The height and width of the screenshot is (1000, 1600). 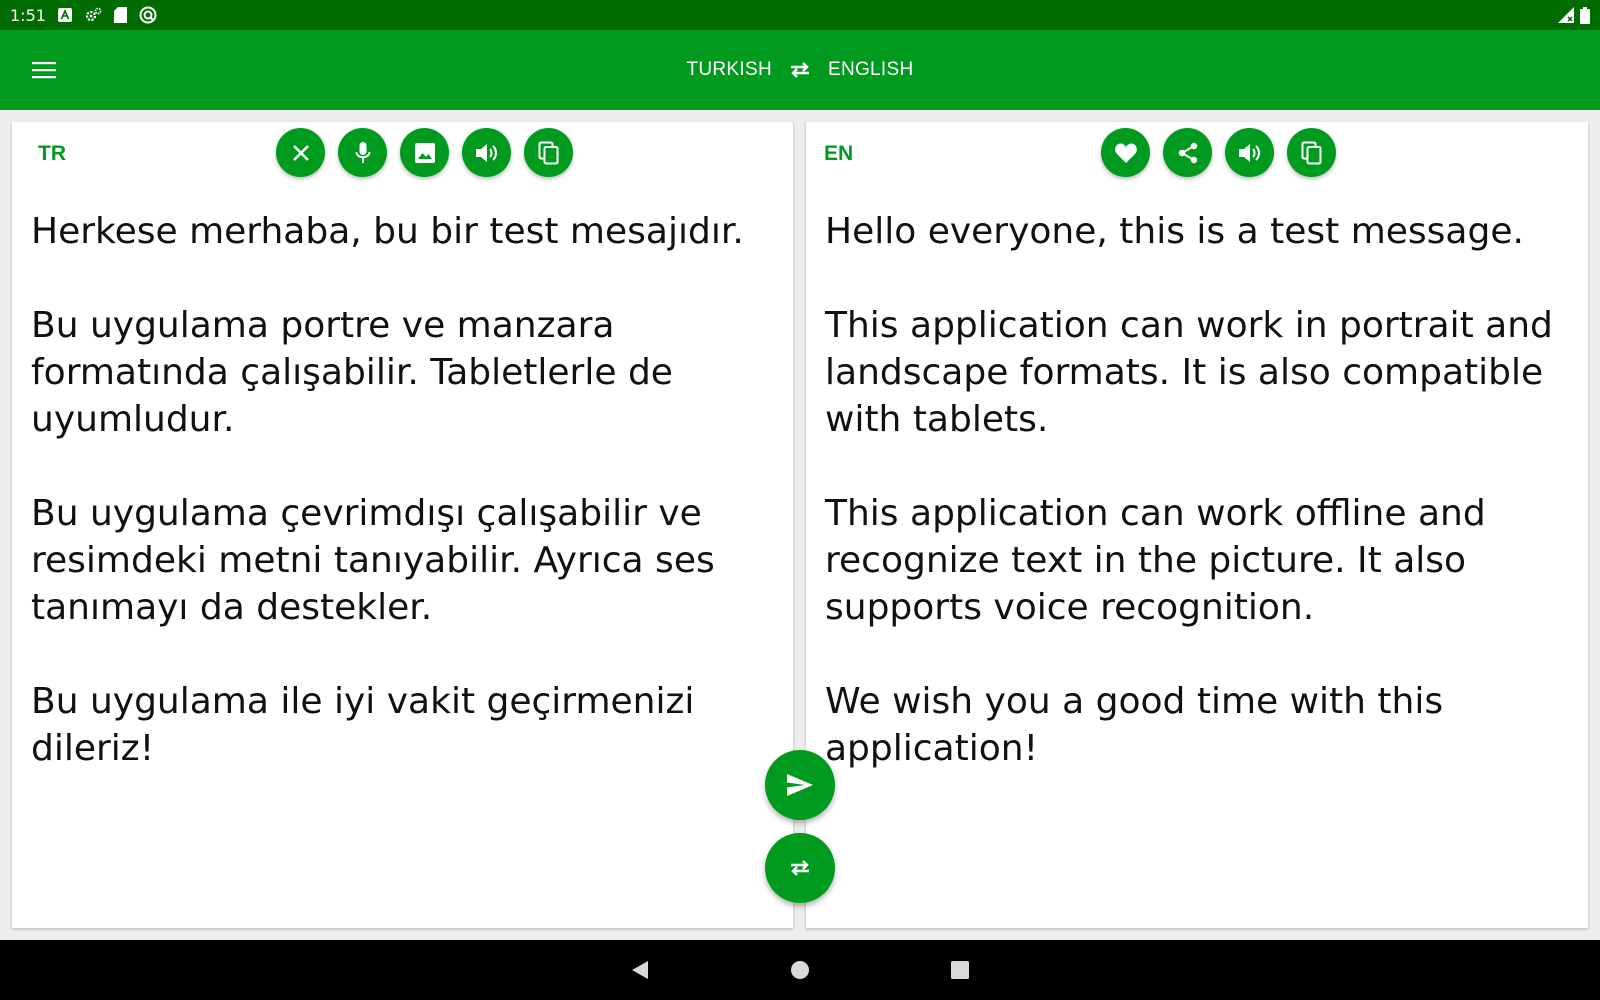 I want to click on menu-button, so click(x=44, y=70).